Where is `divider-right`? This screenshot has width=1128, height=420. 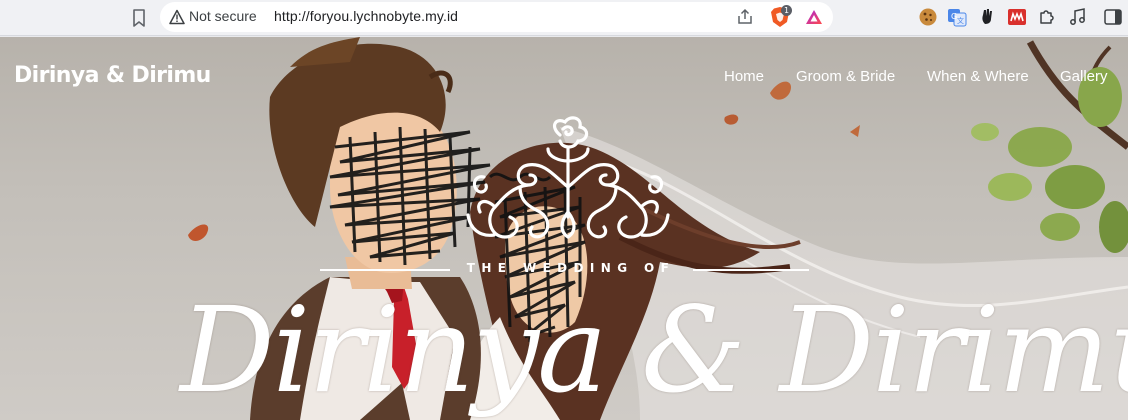 divider-right is located at coordinates (751, 270).